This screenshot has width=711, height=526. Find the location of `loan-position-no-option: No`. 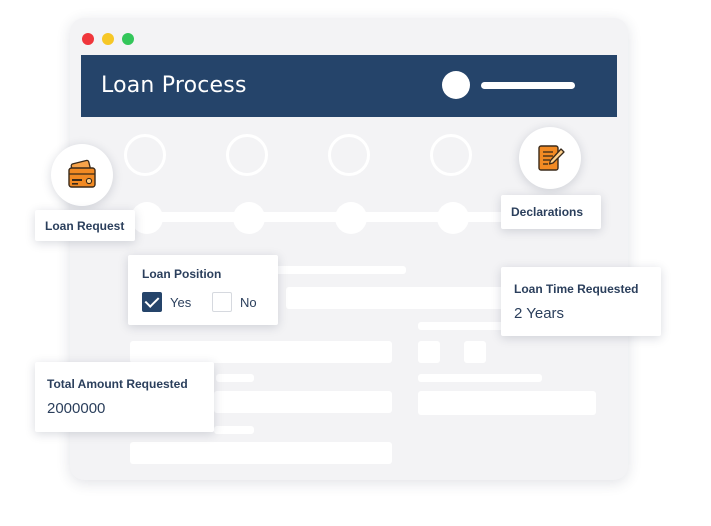

loan-position-no-option: No is located at coordinates (234, 302).